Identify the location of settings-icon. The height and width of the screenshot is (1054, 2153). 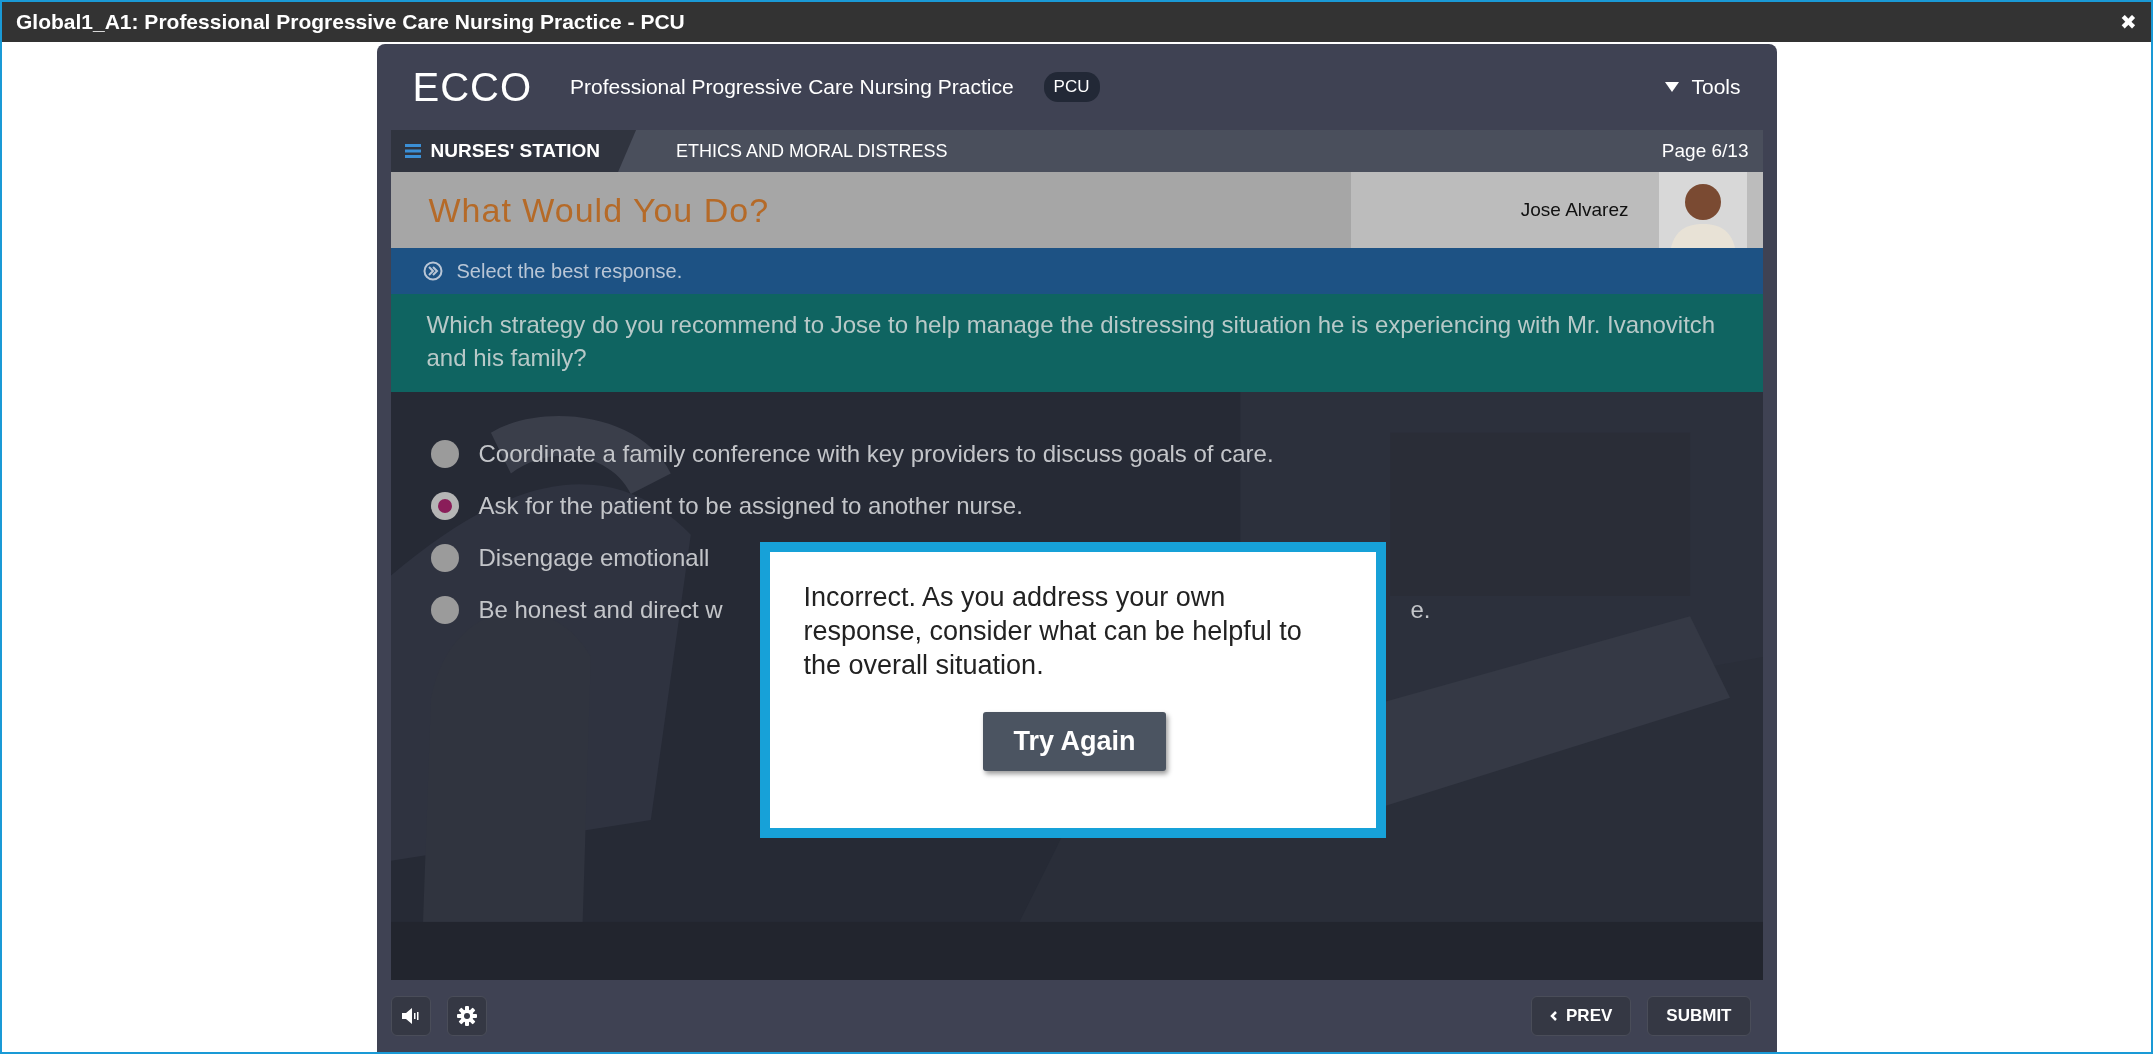
(466, 1016).